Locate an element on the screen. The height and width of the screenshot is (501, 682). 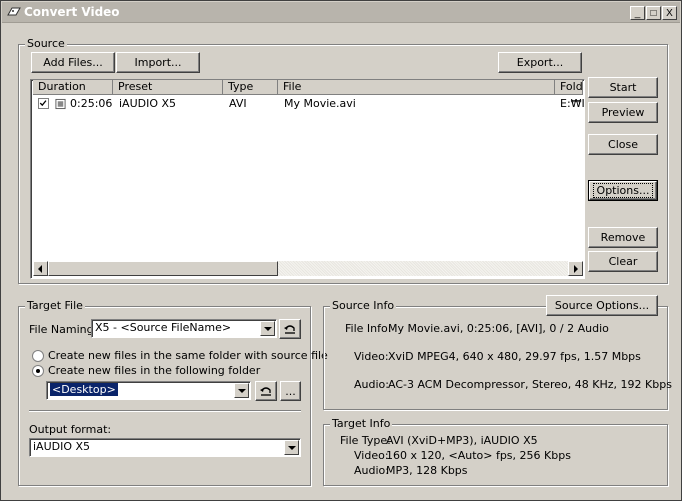
table-row: 0:25:06 iAUDIO X5 AVI My Movie.avi E:₩I is located at coordinates (308, 97).